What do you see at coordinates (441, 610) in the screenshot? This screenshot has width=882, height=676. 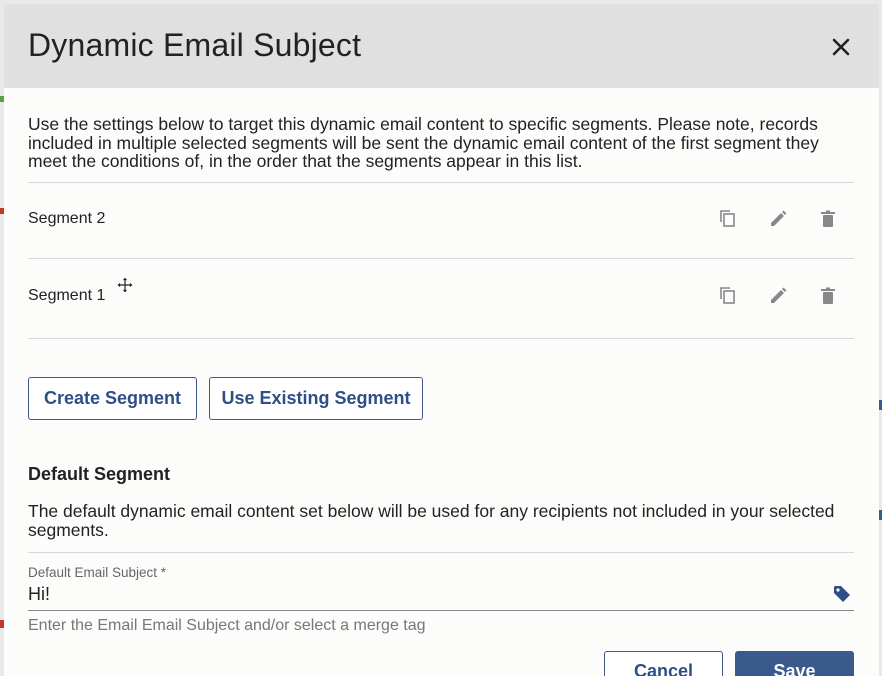 I see `field-underline` at bounding box center [441, 610].